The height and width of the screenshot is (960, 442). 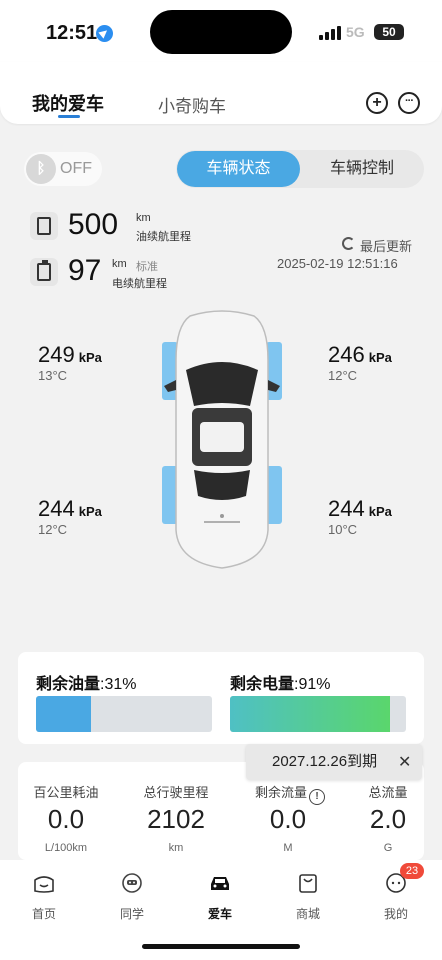 What do you see at coordinates (343, 375) in the screenshot?
I see `tire-front-right-temp: 12°C` at bounding box center [343, 375].